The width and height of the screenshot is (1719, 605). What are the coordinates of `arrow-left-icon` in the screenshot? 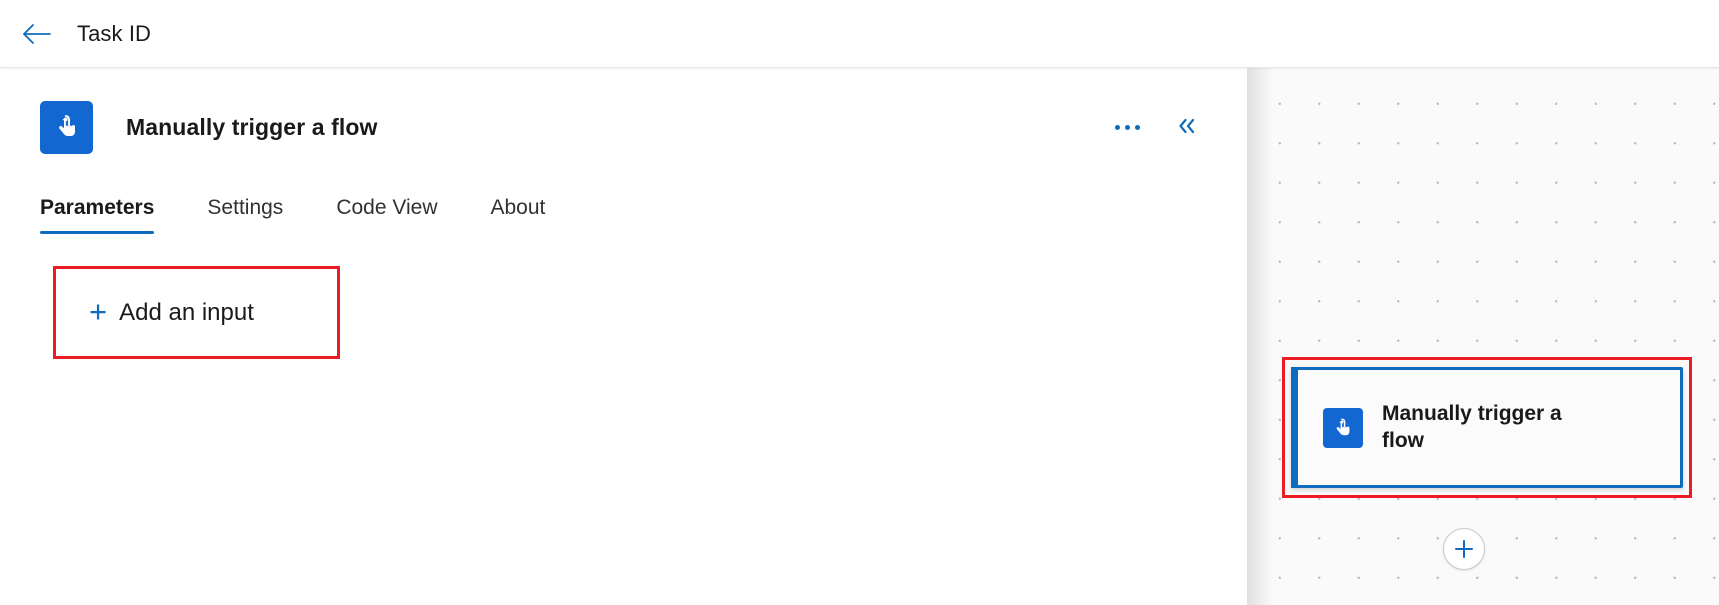 It's located at (36, 34).